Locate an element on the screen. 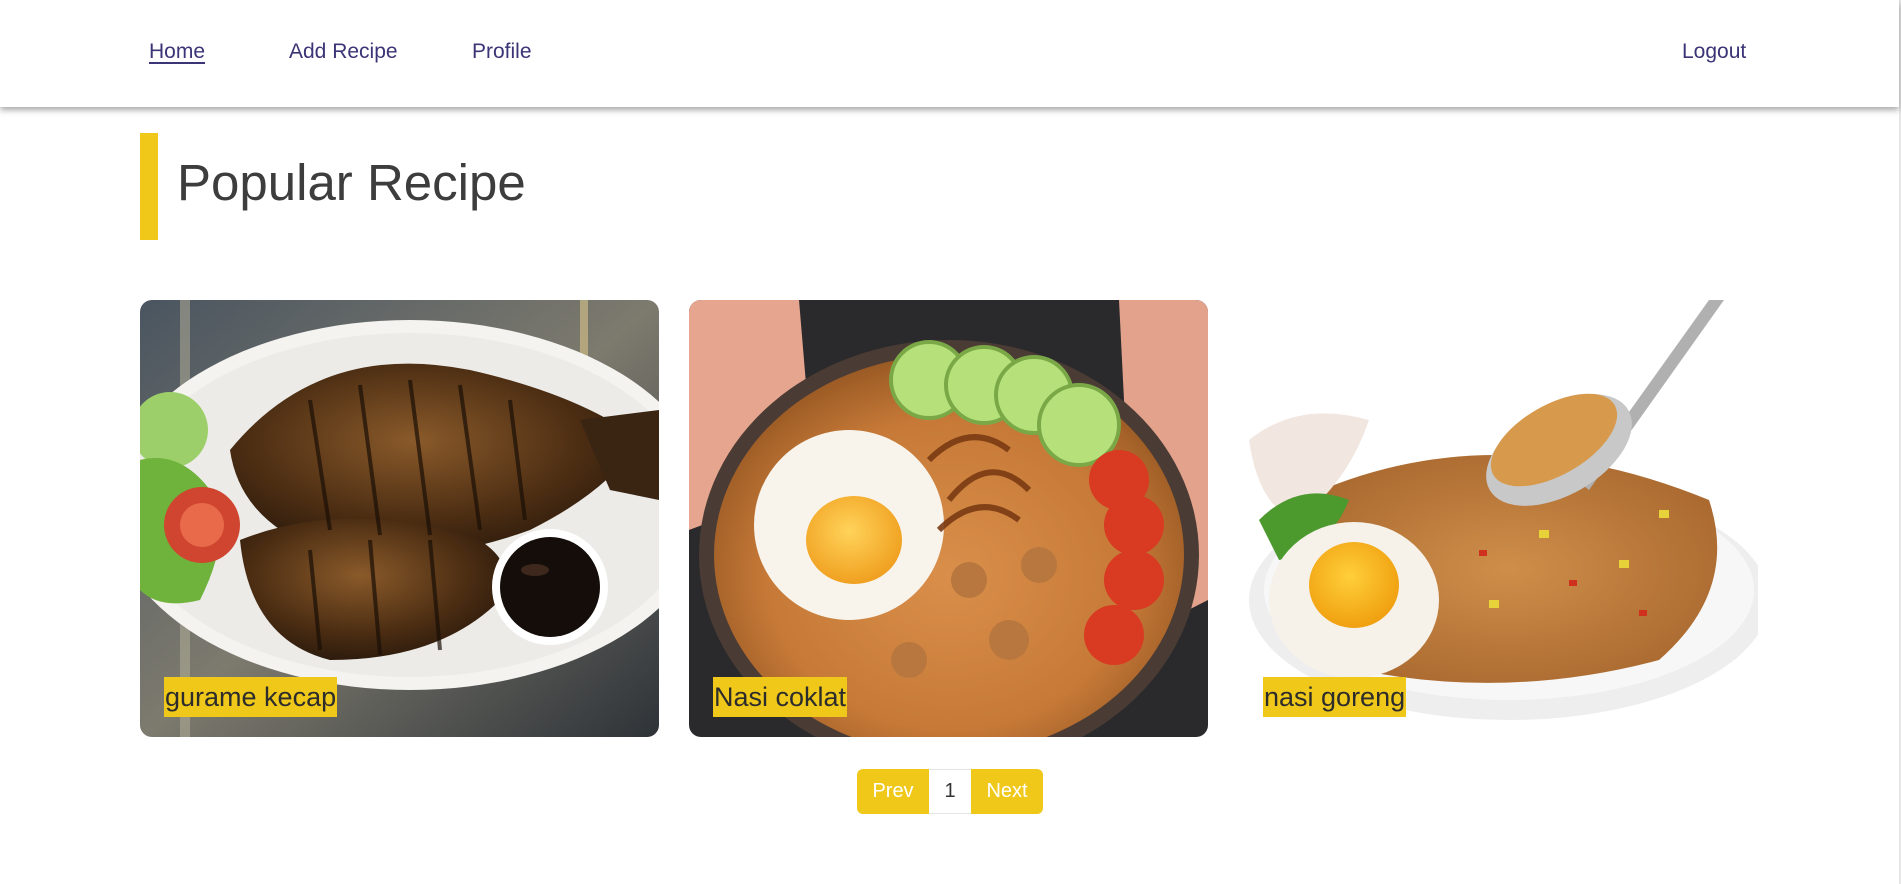  recipe-name: gurame kecap is located at coordinates (251, 697).